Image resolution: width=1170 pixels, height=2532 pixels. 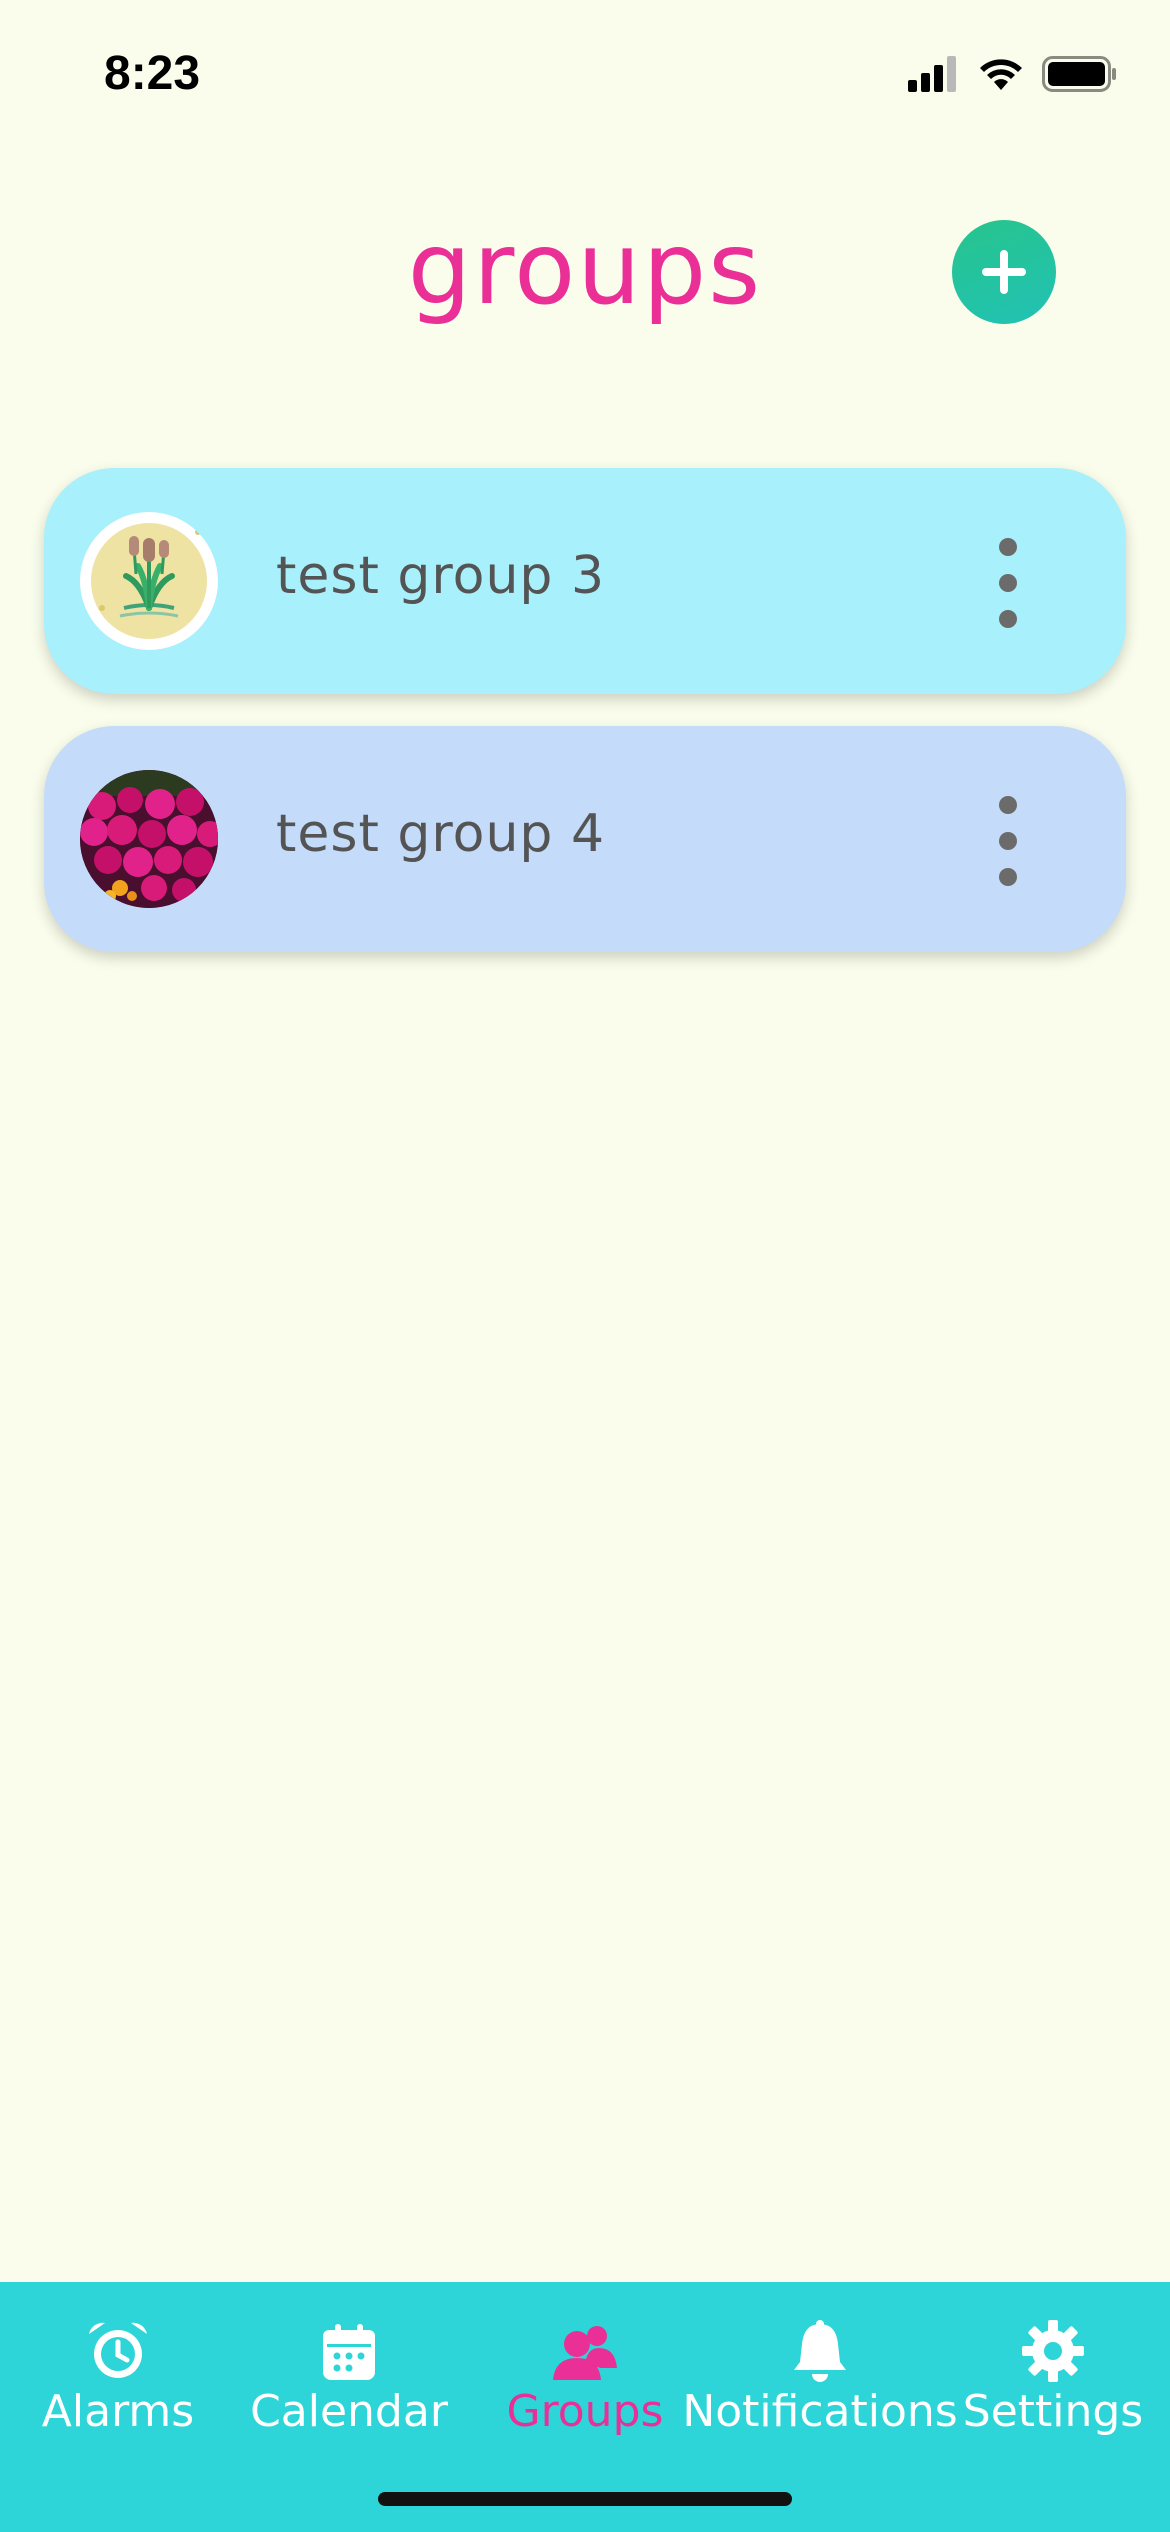 What do you see at coordinates (820, 2411) in the screenshot?
I see `tab-label: Notifications` at bounding box center [820, 2411].